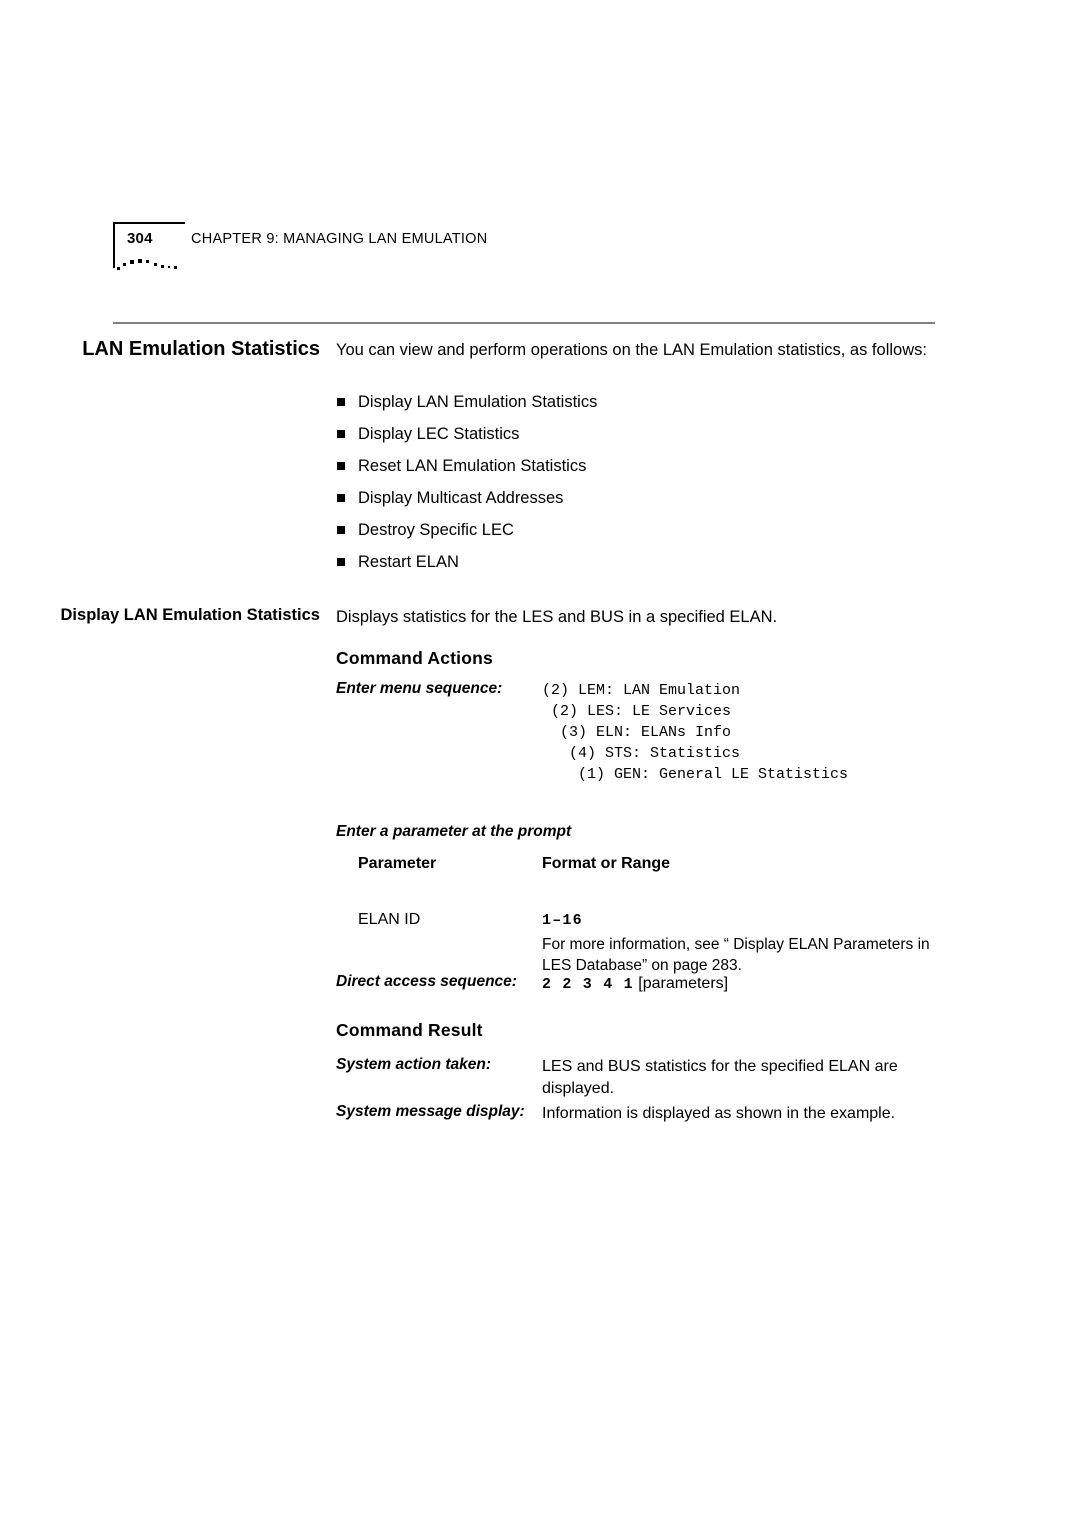 The height and width of the screenshot is (1528, 1080). What do you see at coordinates (140, 238) in the screenshot?
I see `page-number: 304` at bounding box center [140, 238].